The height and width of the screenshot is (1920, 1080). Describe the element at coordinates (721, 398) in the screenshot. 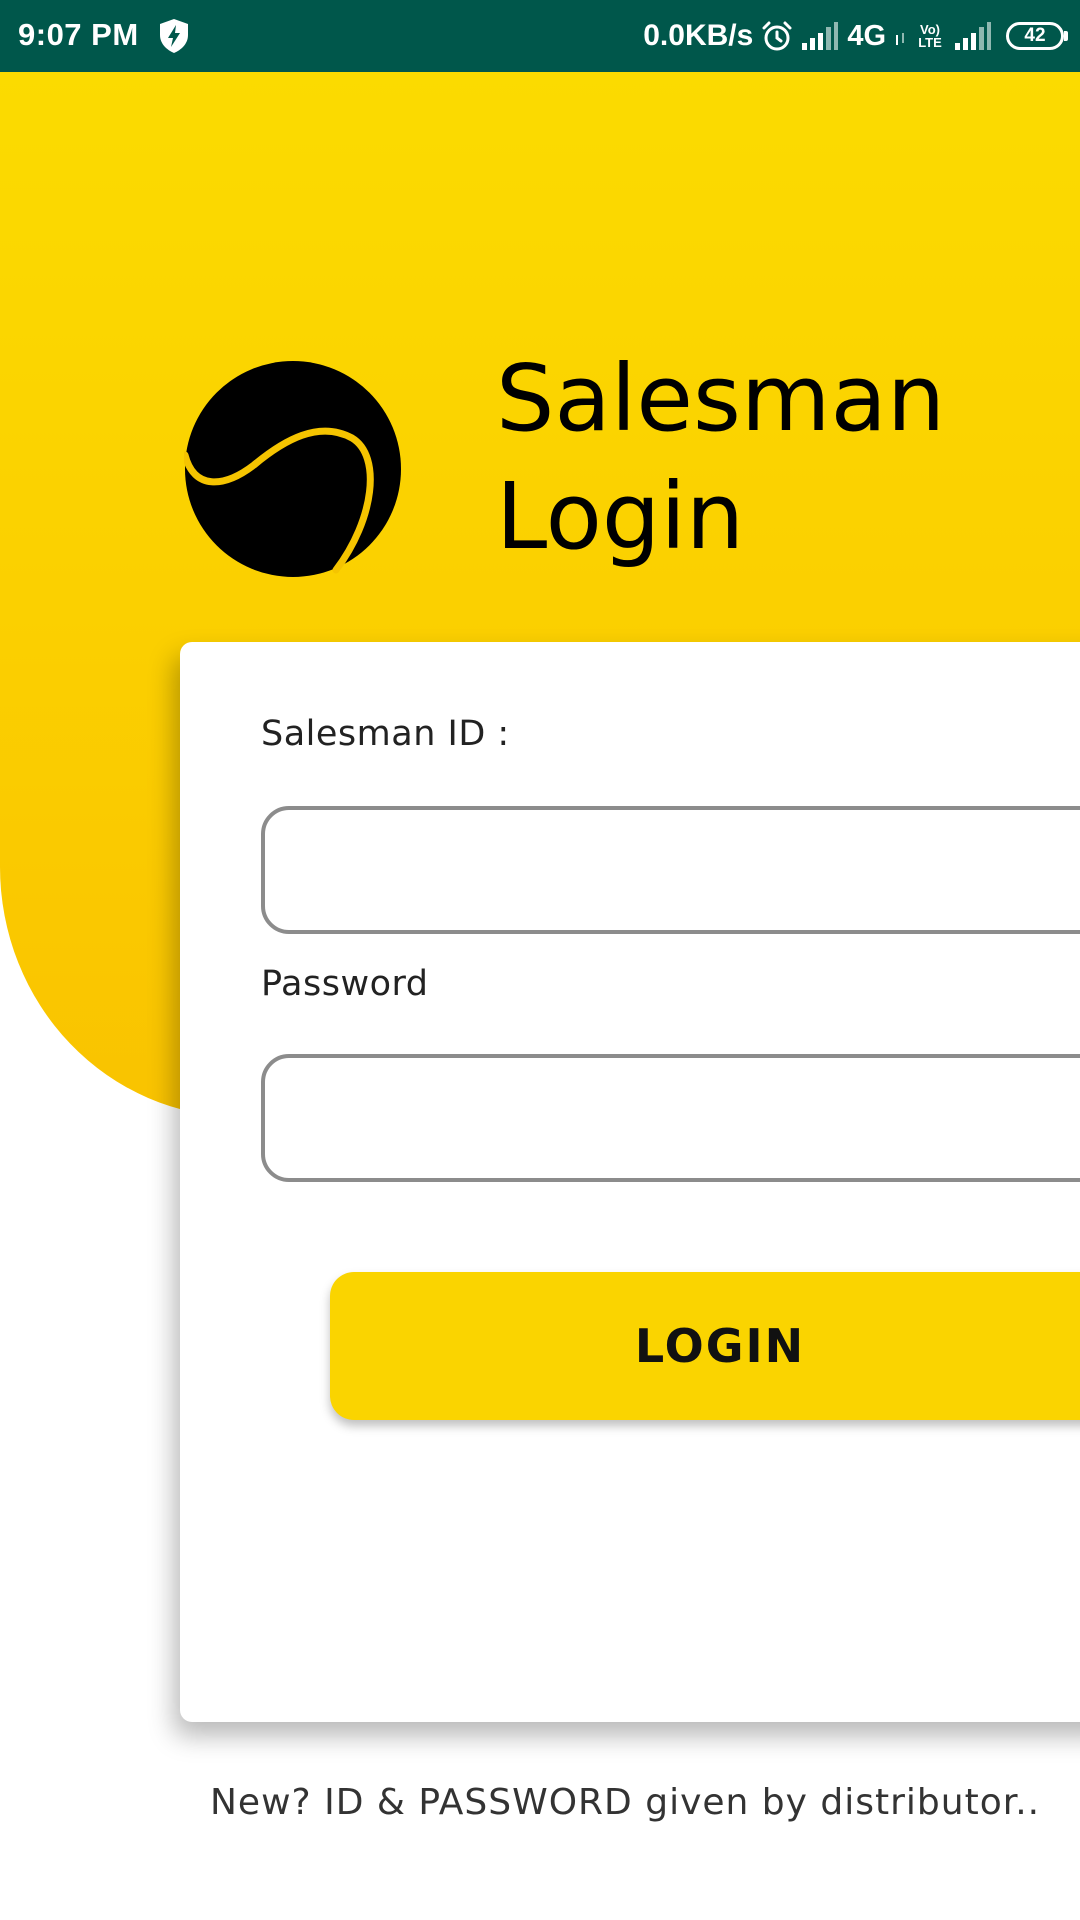

I see `title-line-1: Salesman` at that location.